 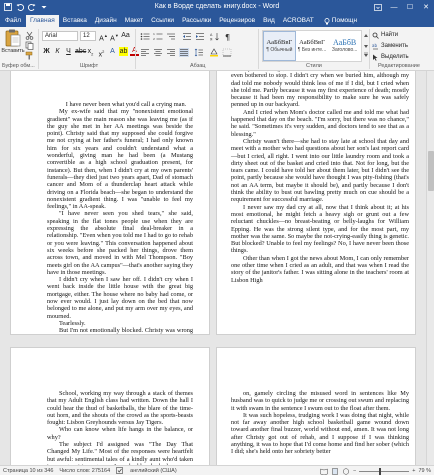 What do you see at coordinates (375, 57) in the screenshot?
I see `cursor-icon` at bounding box center [375, 57].